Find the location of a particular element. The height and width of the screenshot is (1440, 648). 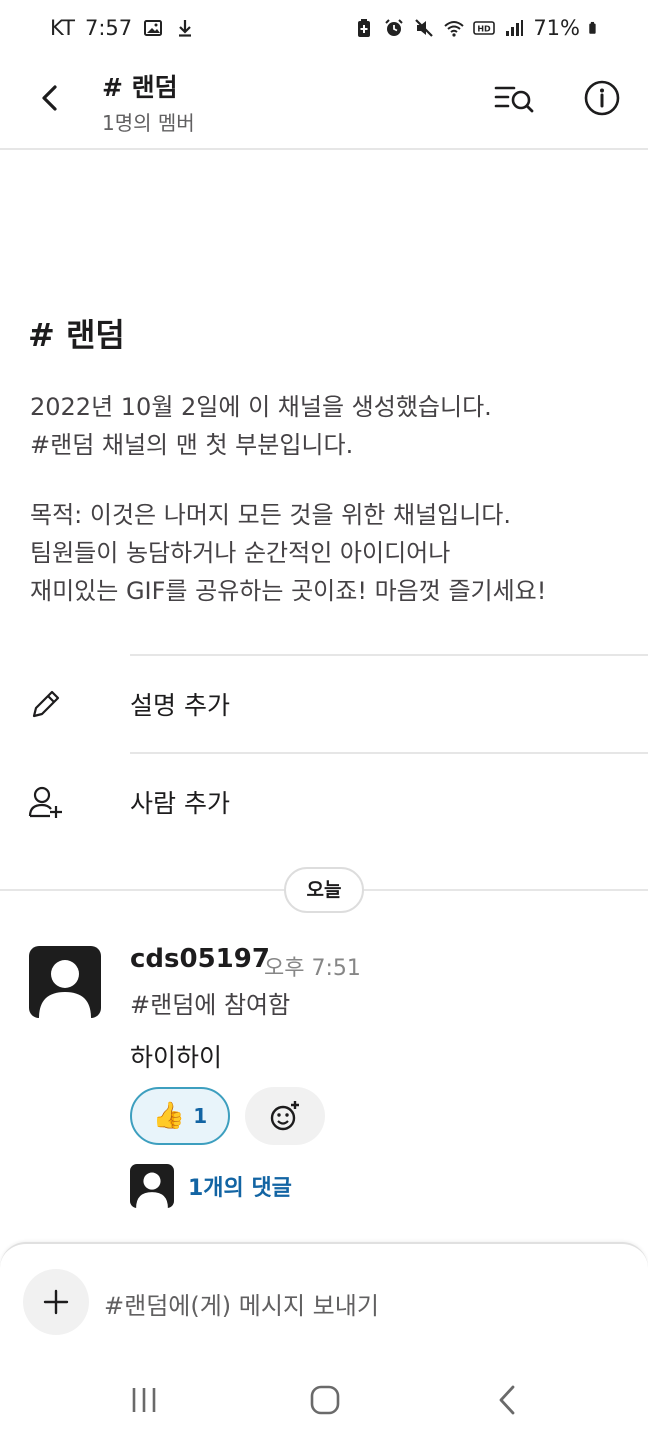

add-reaction-button is located at coordinates (285, 1116).